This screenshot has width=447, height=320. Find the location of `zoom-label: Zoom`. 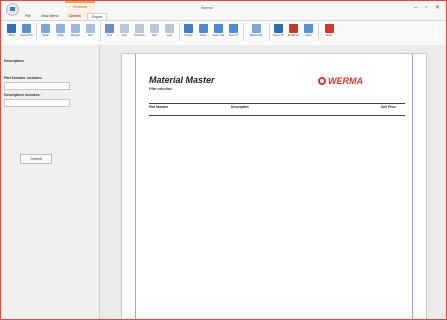

zoom-label: Zoom is located at coordinates (203, 35).